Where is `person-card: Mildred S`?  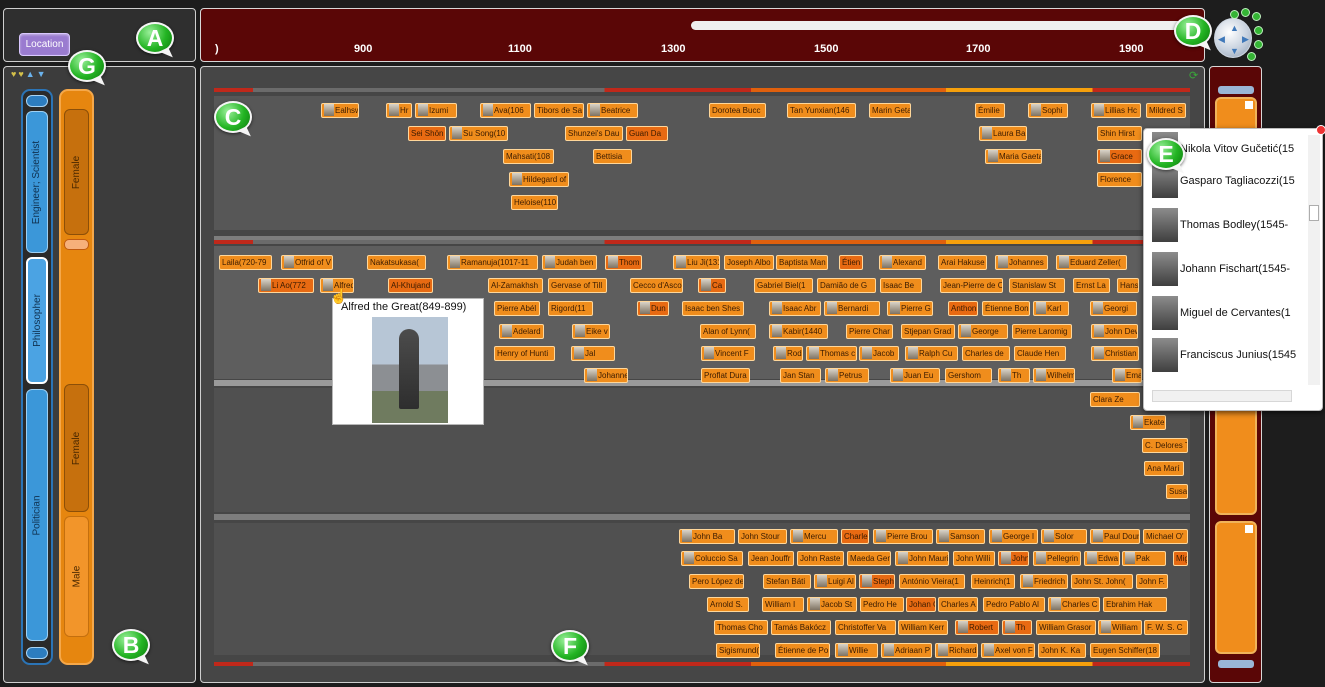 person-card: Mildred S is located at coordinates (1166, 110).